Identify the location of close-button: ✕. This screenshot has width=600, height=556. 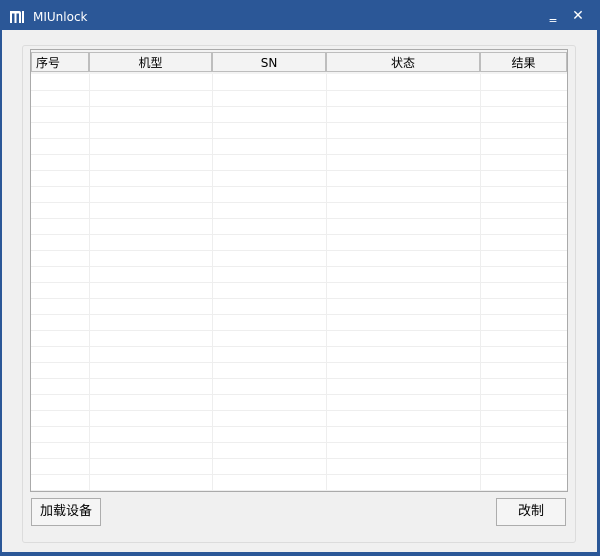
(578, 16).